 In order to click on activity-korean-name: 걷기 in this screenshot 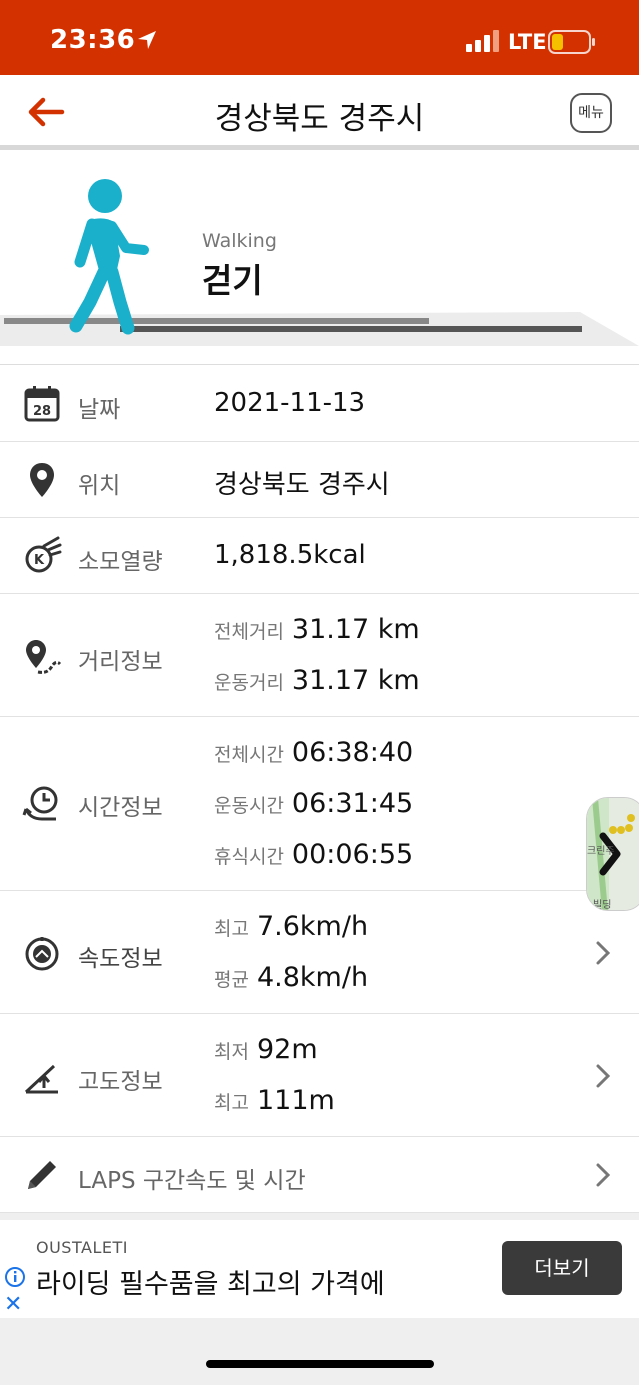, I will do `click(232, 280)`.